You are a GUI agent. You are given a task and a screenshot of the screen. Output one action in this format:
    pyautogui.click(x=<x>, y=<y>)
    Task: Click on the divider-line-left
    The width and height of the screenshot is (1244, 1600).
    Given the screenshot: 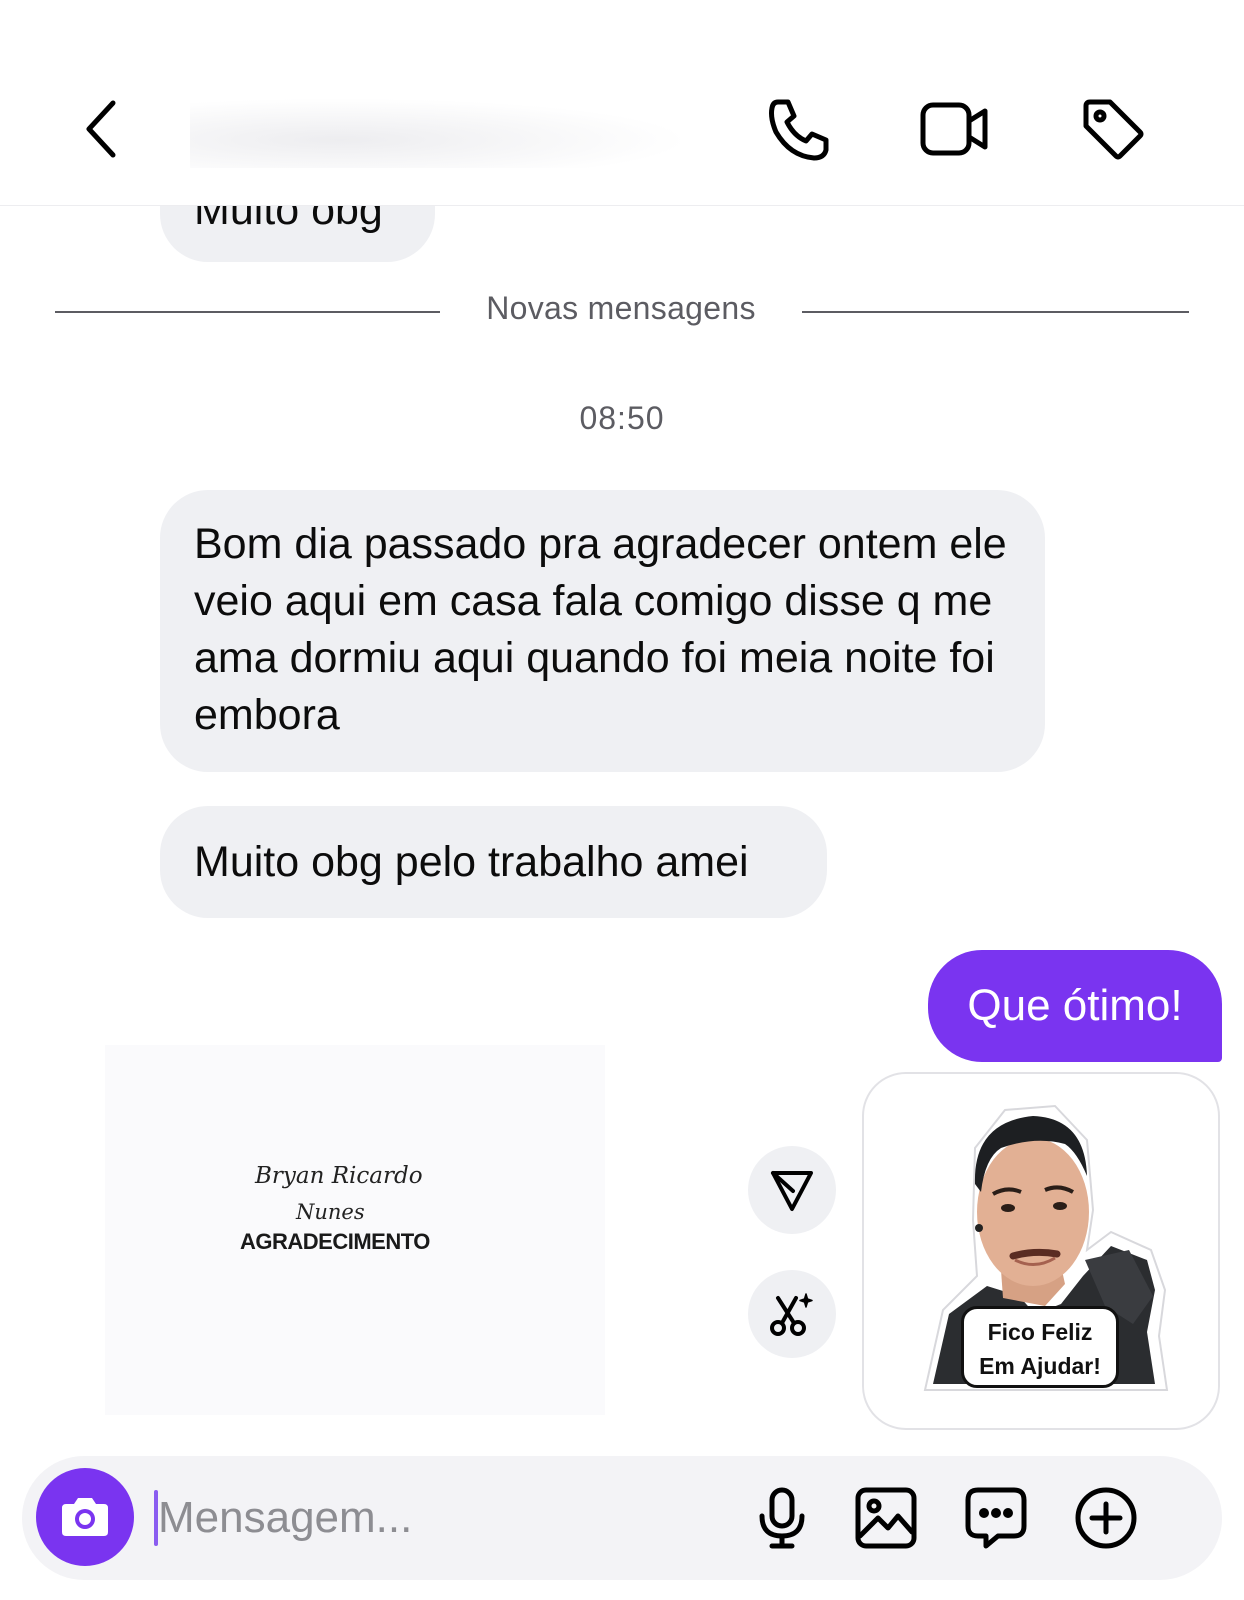 What is the action you would take?
    pyautogui.click(x=247, y=312)
    